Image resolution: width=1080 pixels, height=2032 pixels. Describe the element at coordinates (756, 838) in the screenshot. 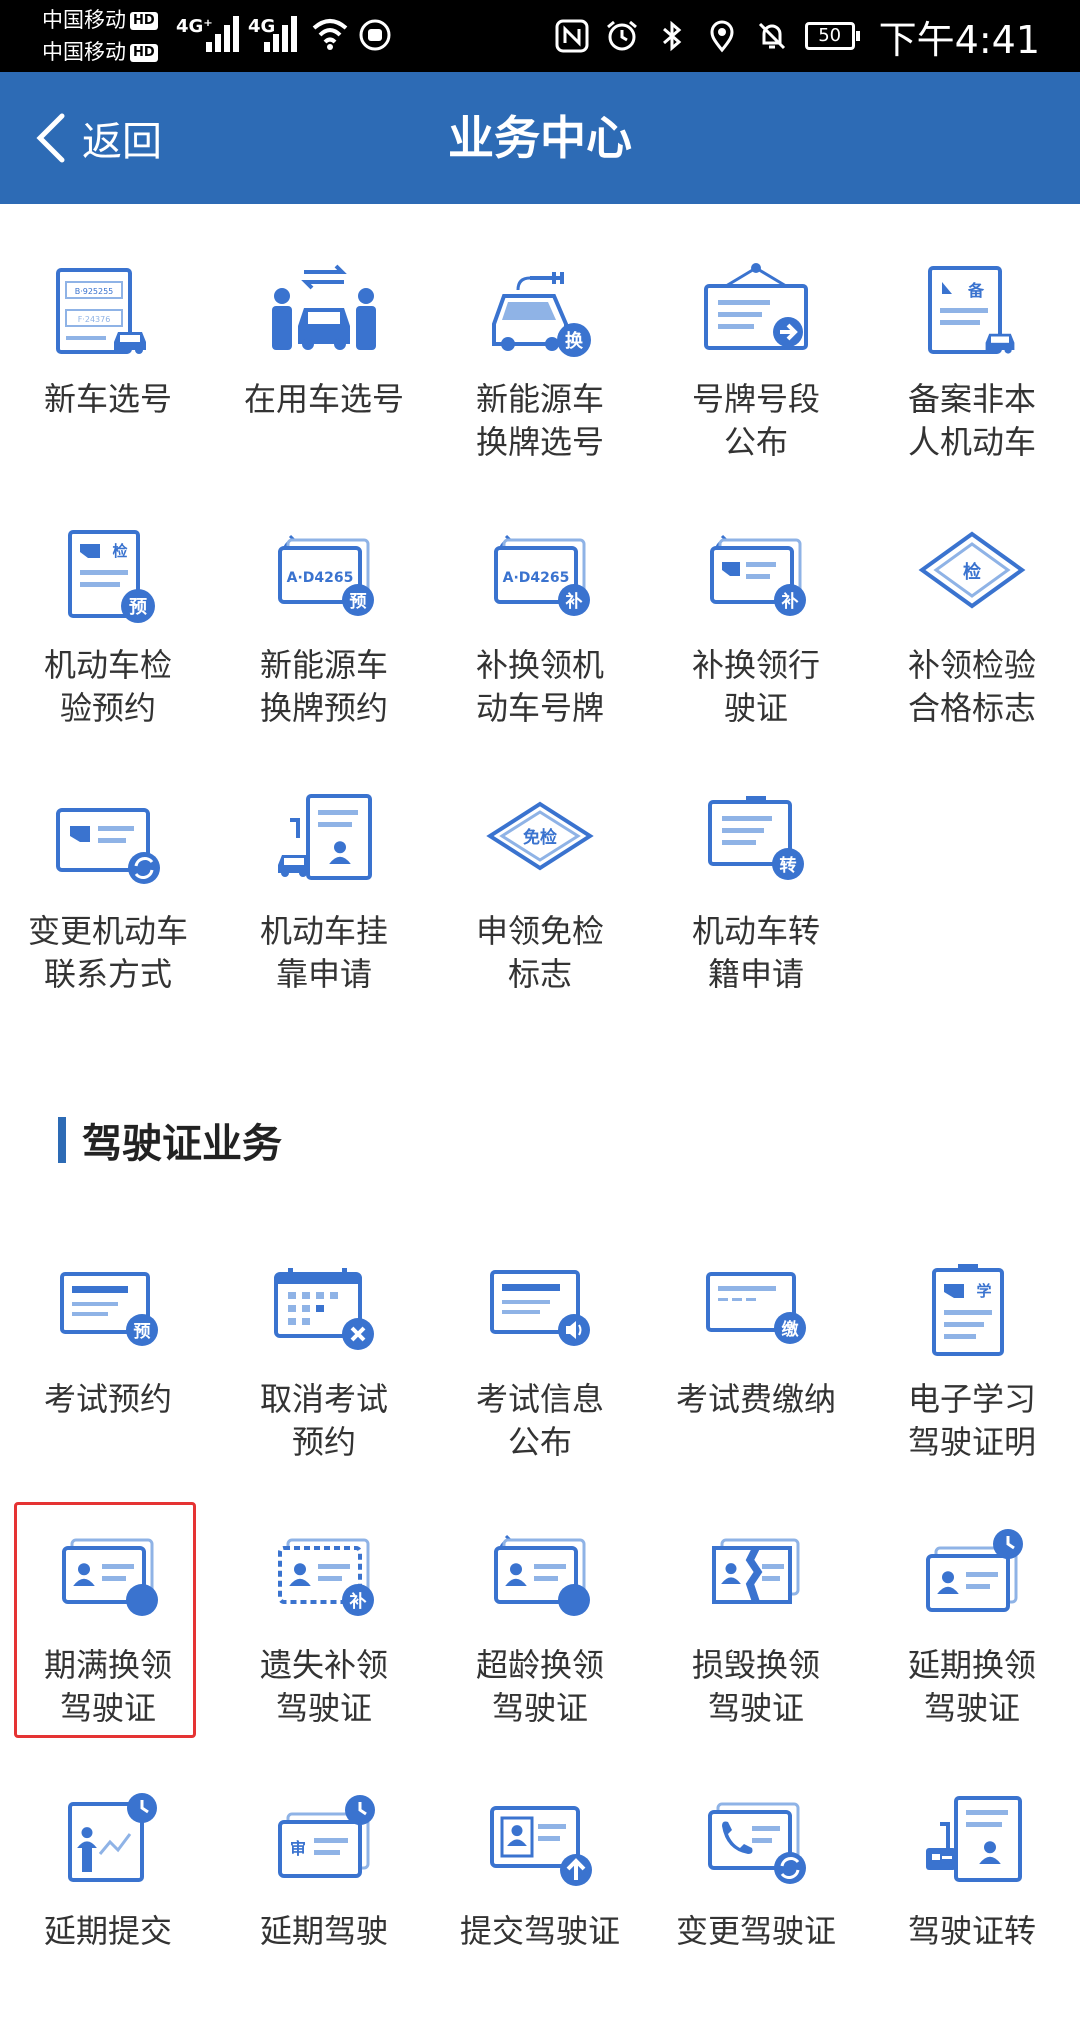

I see `transfer-icon: 转` at that location.